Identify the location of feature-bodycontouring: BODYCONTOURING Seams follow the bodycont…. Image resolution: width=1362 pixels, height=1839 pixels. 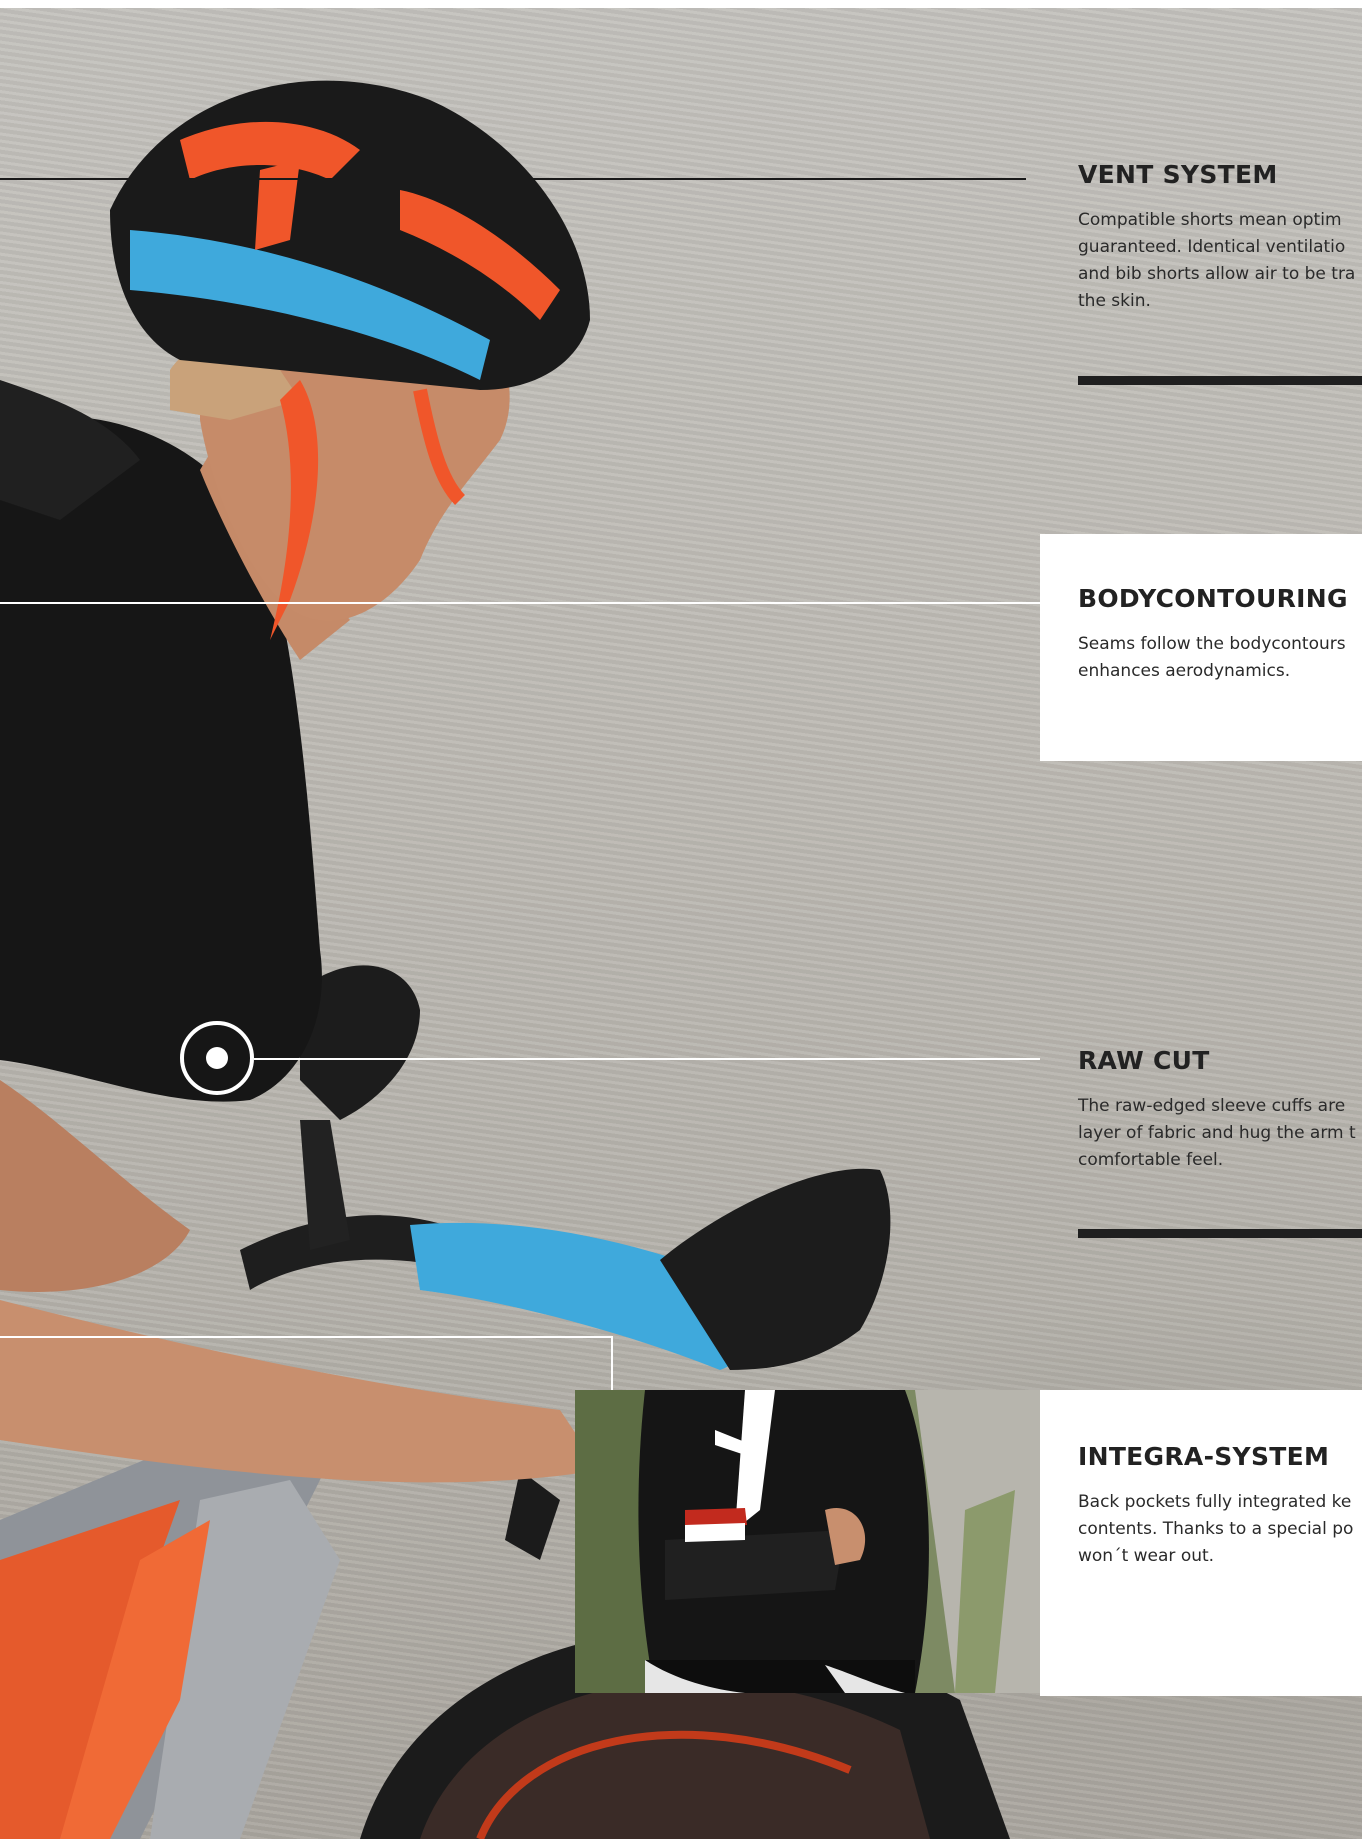
(1201, 647).